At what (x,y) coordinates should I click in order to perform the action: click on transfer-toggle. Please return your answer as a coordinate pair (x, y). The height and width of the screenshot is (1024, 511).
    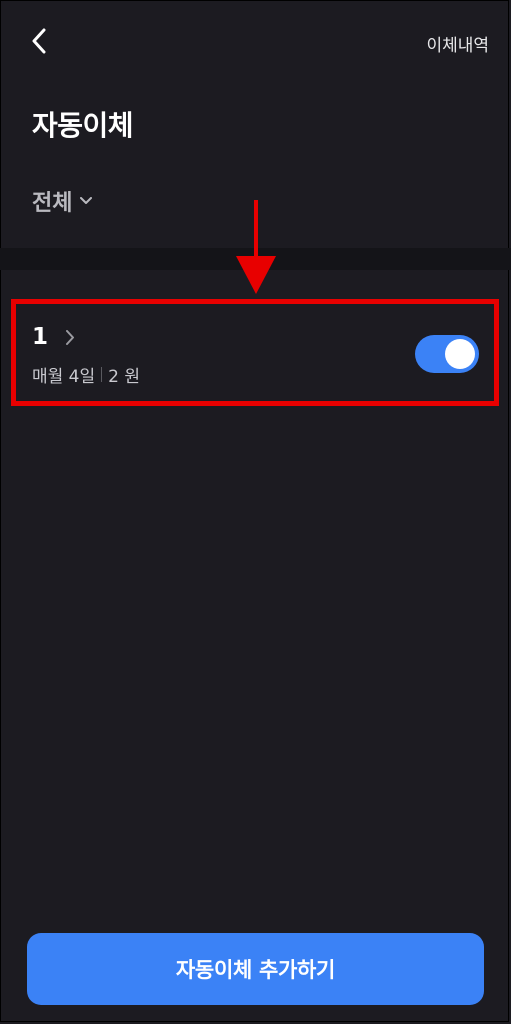
    Looking at the image, I should click on (447, 354).